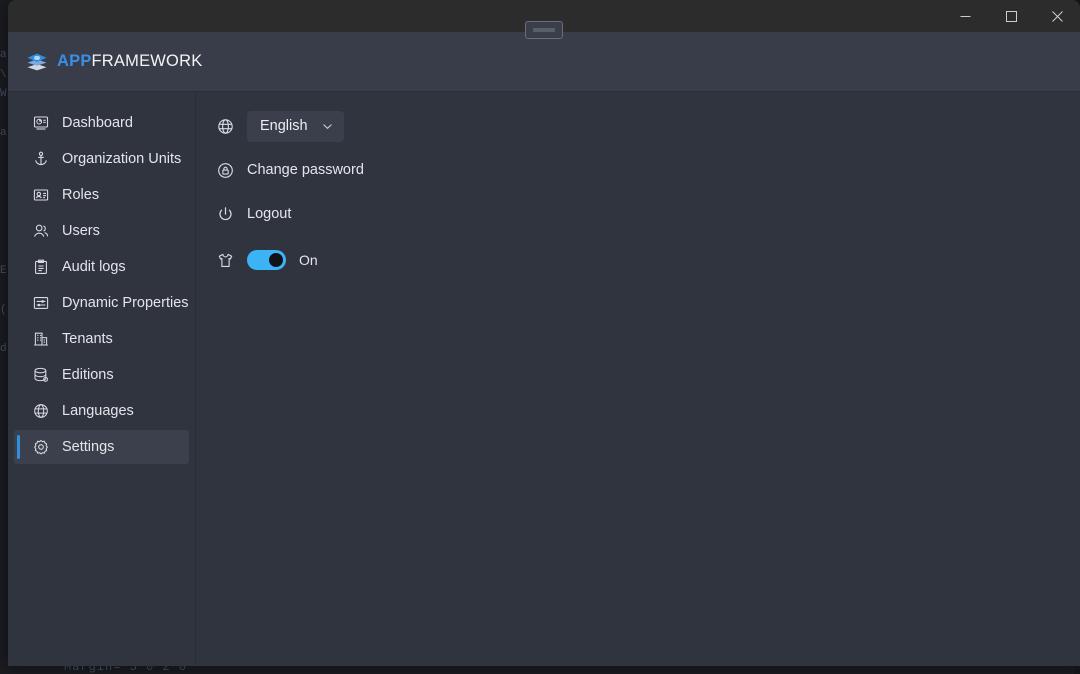  What do you see at coordinates (88, 446) in the screenshot?
I see `sidebar-item-label: Settings` at bounding box center [88, 446].